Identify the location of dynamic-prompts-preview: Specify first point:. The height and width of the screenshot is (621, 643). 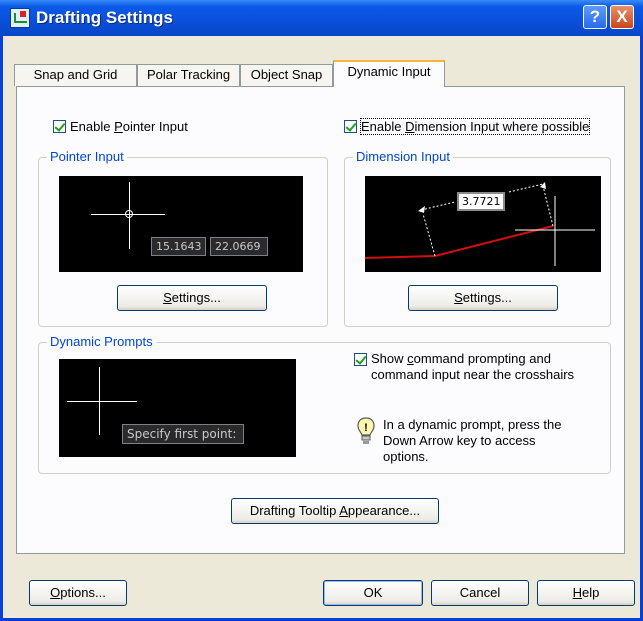
(177, 408).